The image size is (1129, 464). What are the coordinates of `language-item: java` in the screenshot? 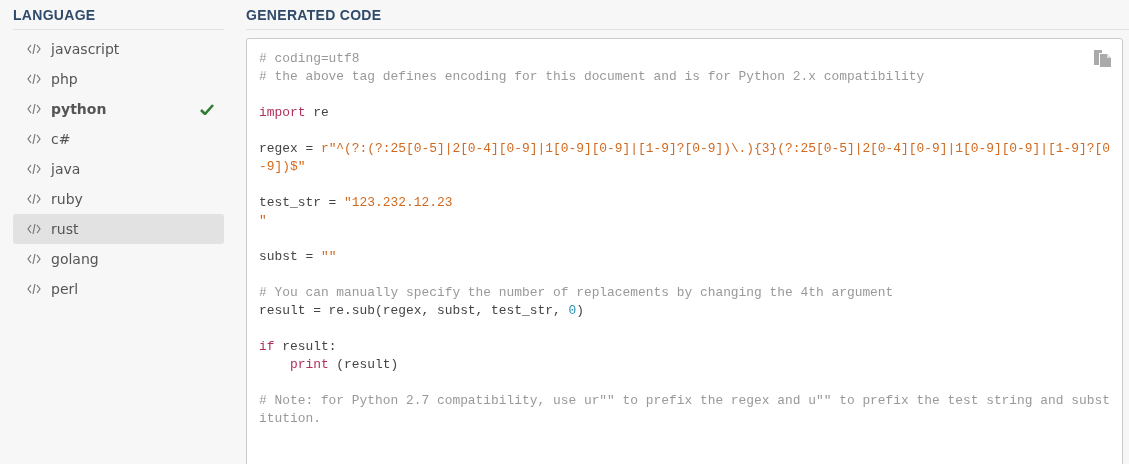 It's located at (118, 169).